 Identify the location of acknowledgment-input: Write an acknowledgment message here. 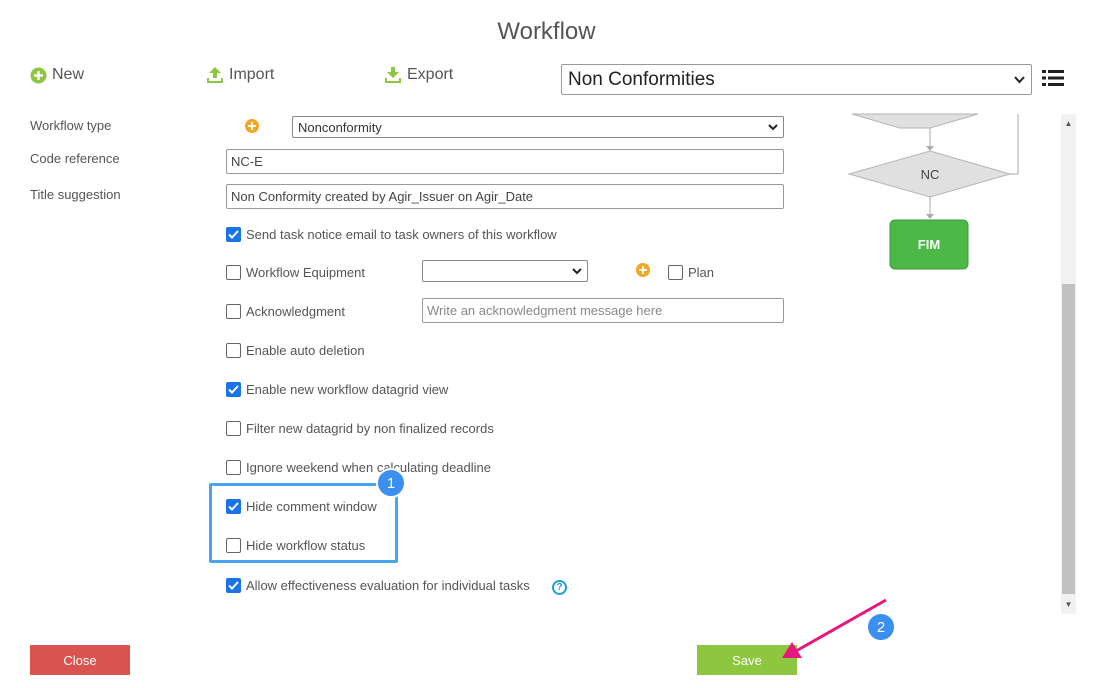
(603, 310).